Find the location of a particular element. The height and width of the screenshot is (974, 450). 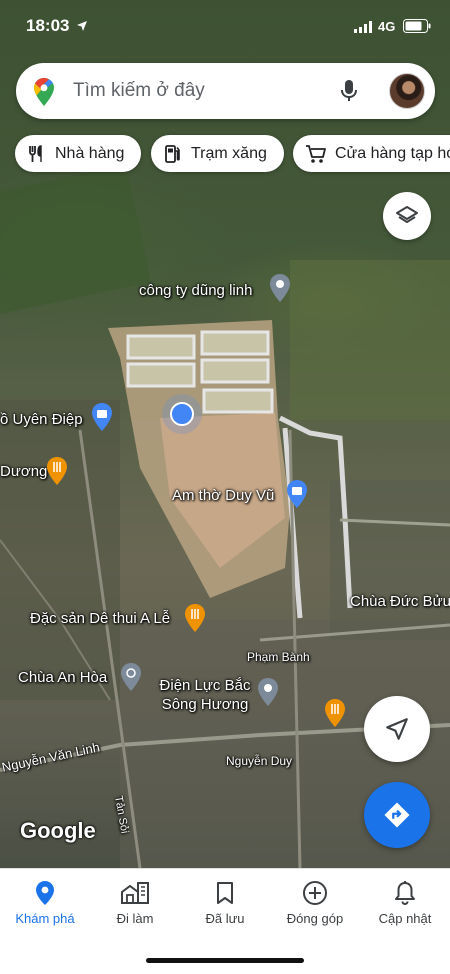

status-time: 18:03 is located at coordinates (48, 25).